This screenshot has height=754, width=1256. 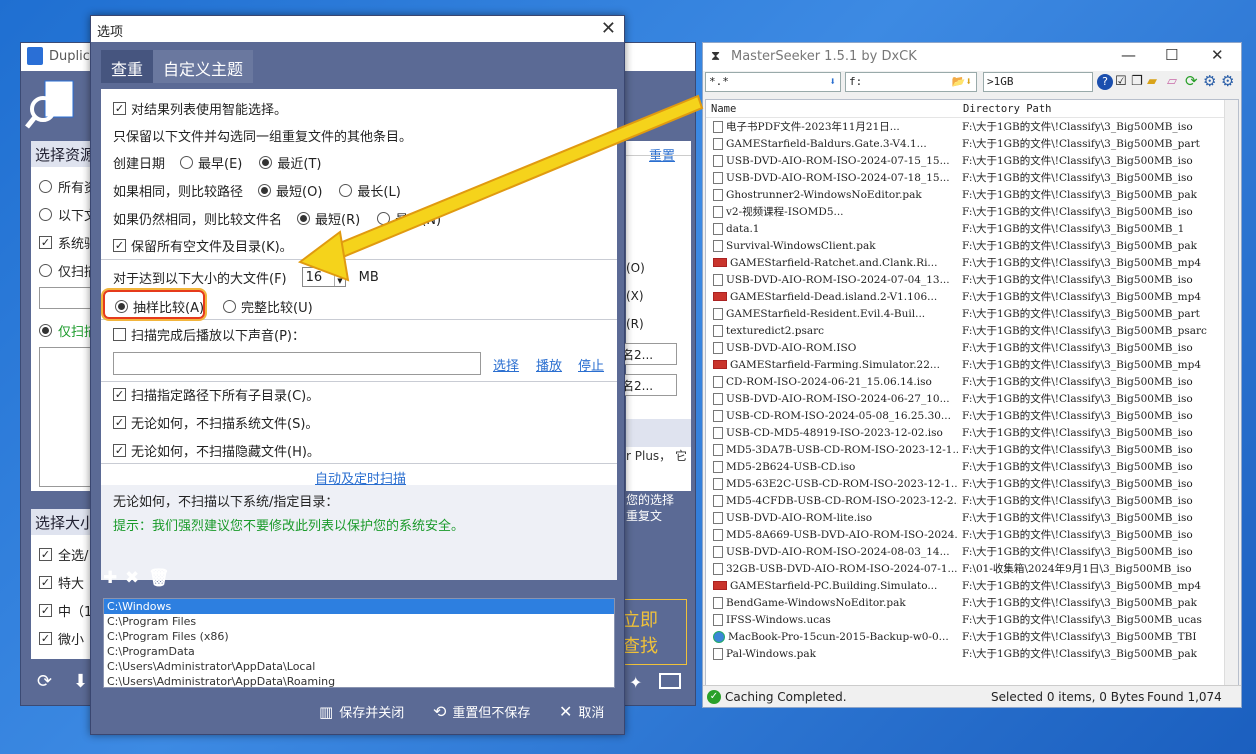 I want to click on arrow-head, so click(x=323, y=256).